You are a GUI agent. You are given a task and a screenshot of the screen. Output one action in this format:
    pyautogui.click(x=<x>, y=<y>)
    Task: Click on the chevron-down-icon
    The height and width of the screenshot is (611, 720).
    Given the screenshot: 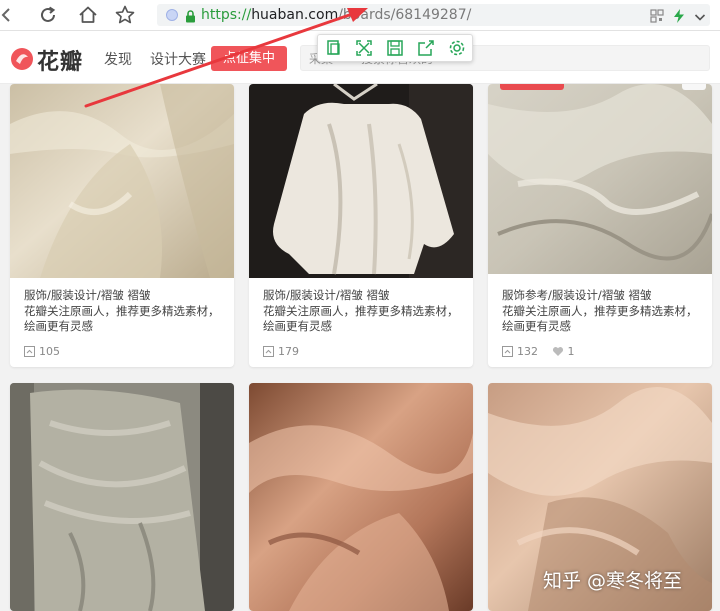 What is the action you would take?
    pyautogui.click(x=700, y=17)
    